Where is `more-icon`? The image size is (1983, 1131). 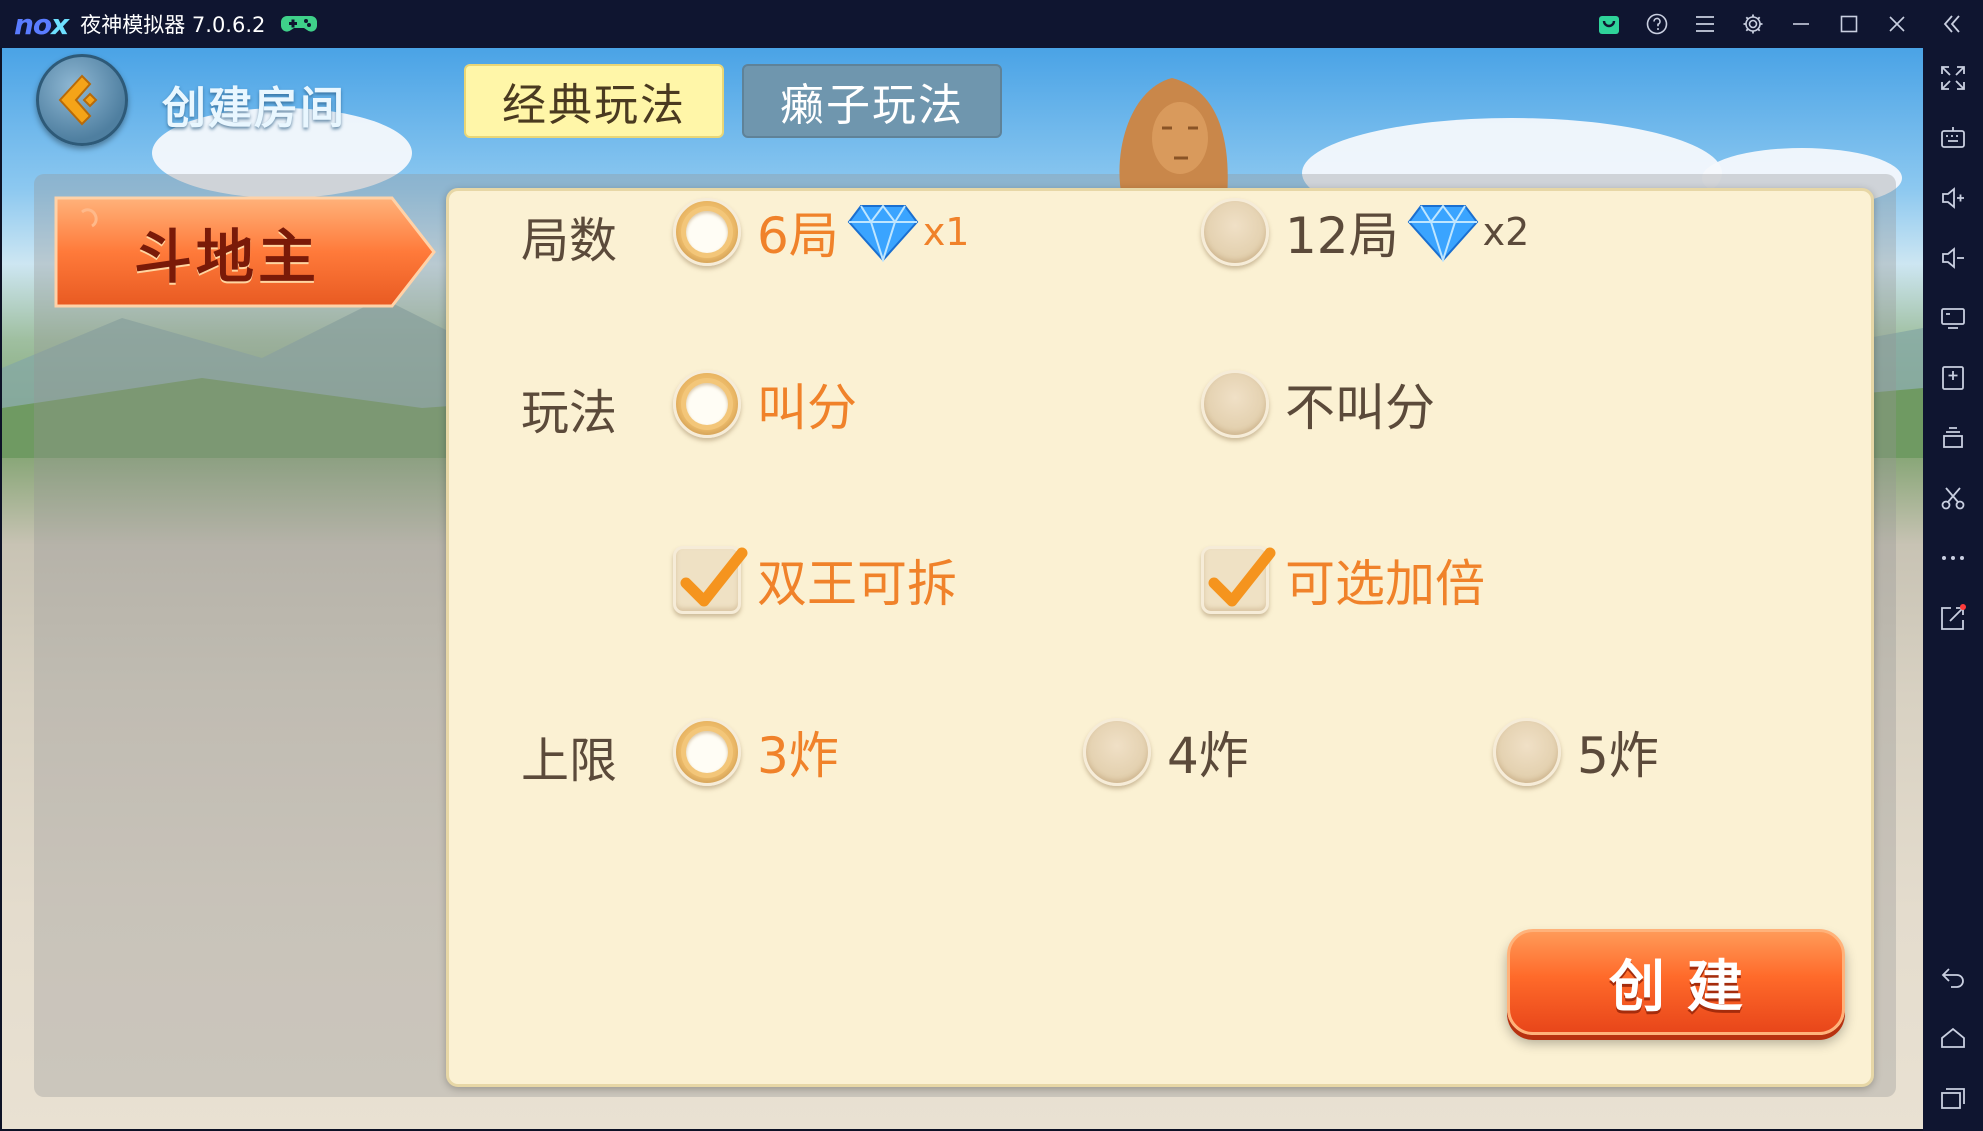
more-icon is located at coordinates (1953, 558).